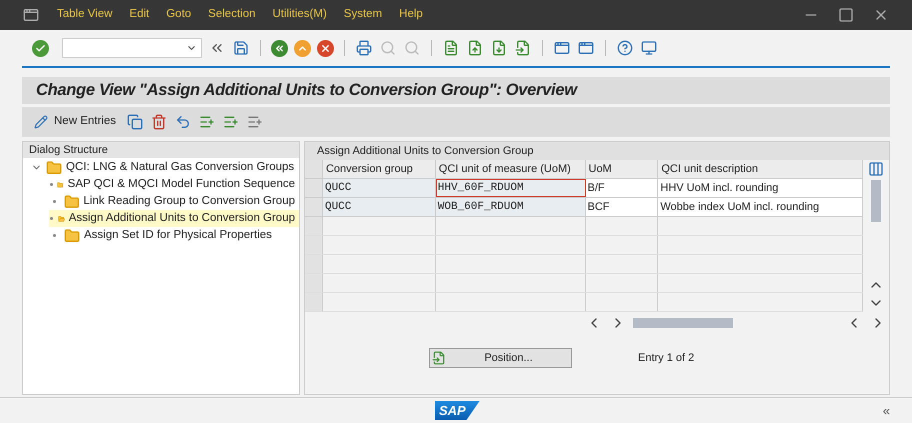  Describe the element at coordinates (241, 48) in the screenshot. I see `save-icon` at that location.